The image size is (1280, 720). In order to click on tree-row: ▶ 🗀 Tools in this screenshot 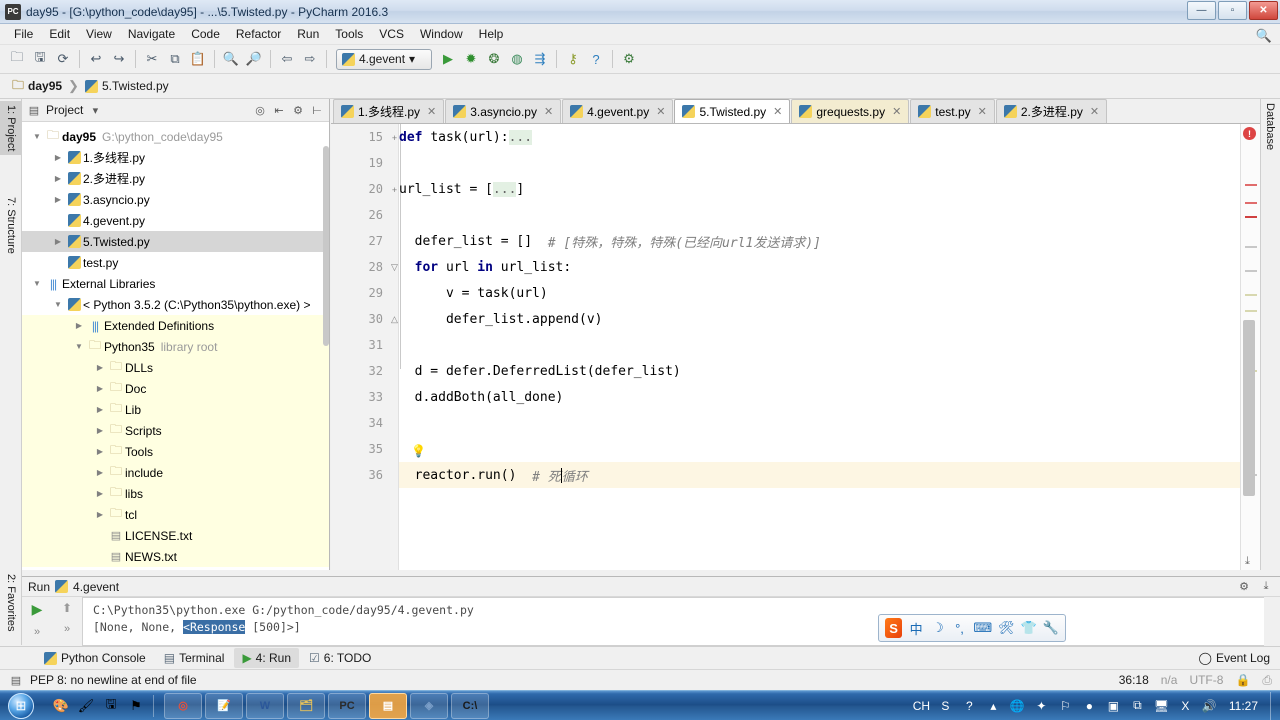, I will do `click(175, 451)`.